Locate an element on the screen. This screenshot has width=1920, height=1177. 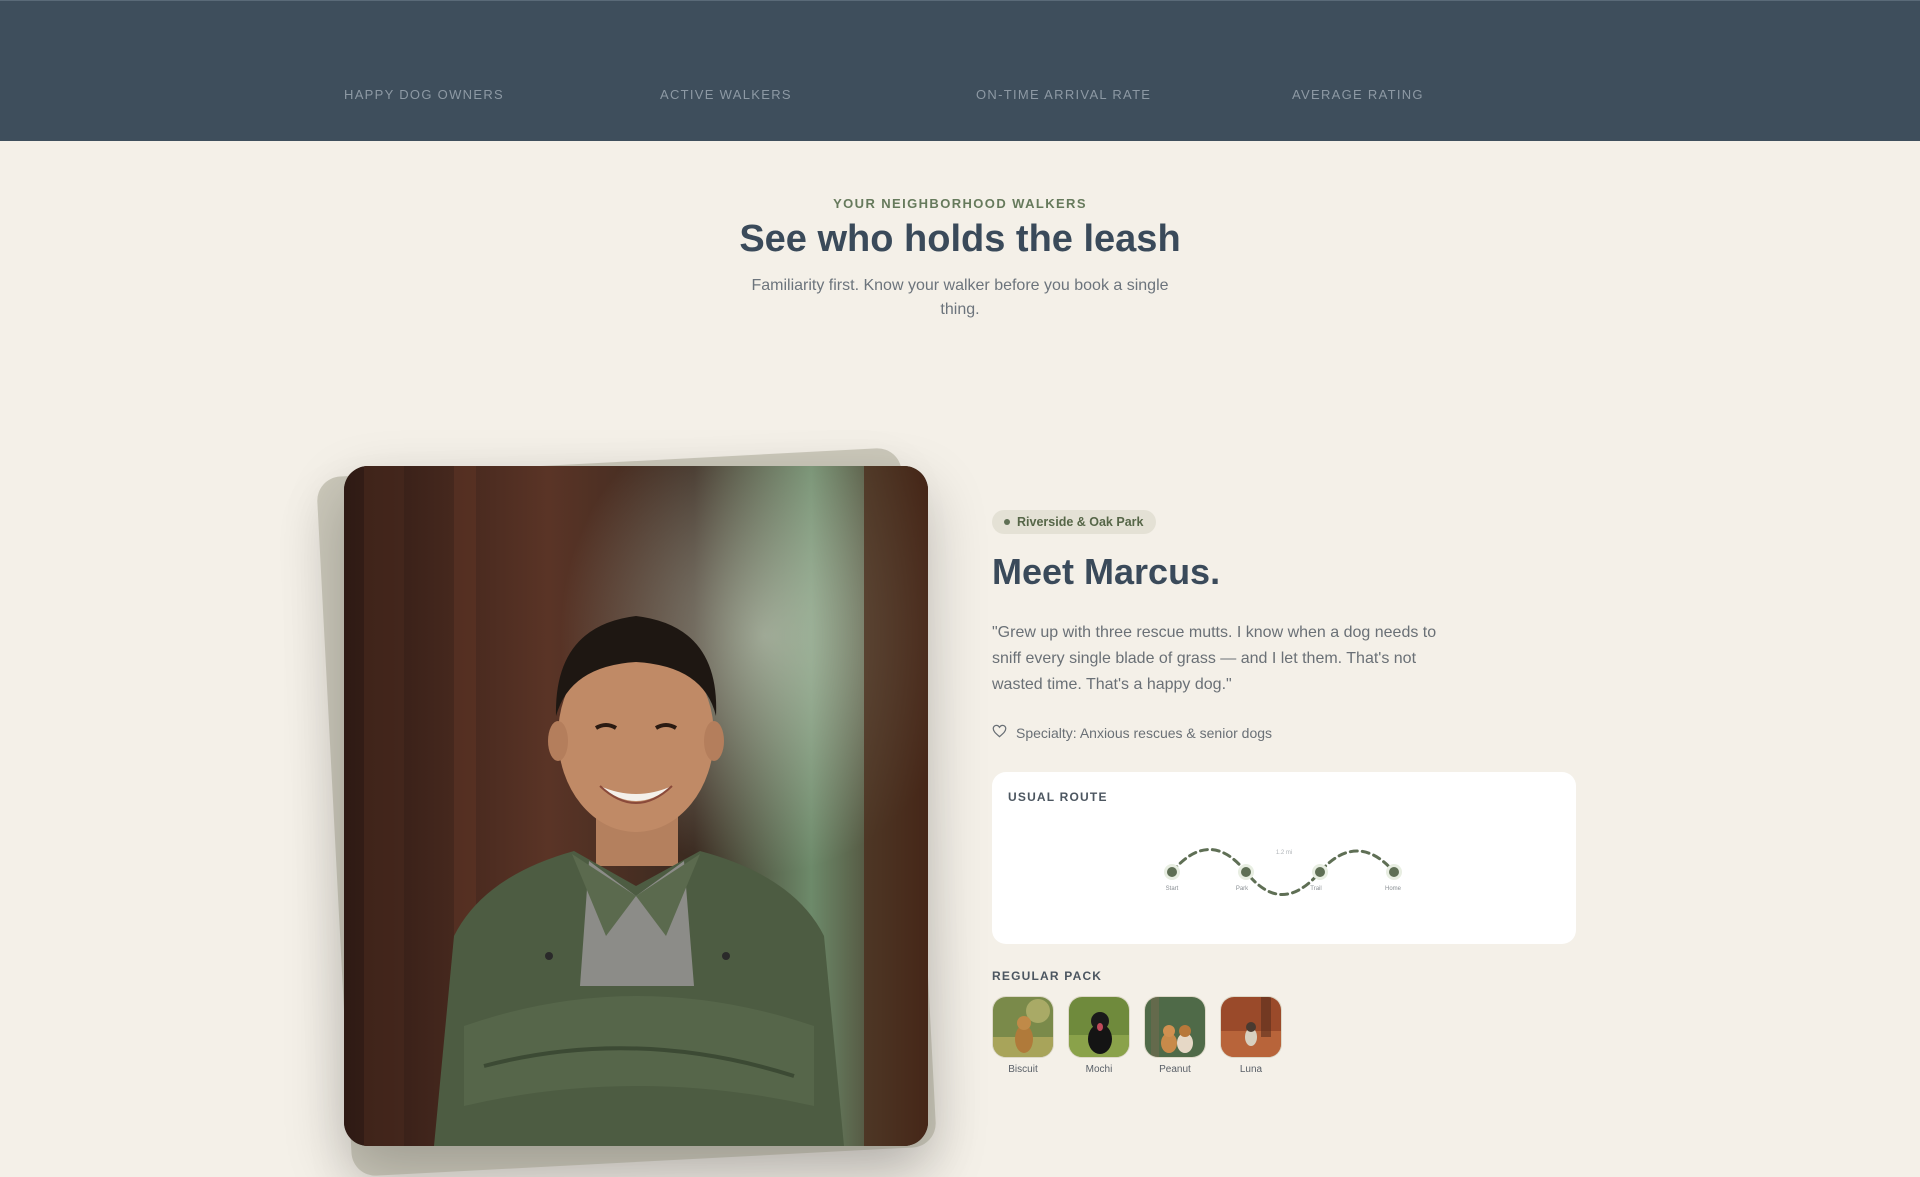
section-headline: See who holds the leash is located at coordinates (960, 239).